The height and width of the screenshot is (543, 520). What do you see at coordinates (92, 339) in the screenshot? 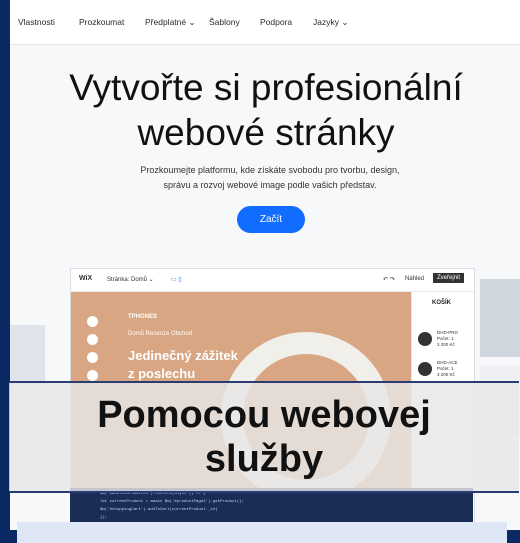
I see `plus-icon` at bounding box center [92, 339].